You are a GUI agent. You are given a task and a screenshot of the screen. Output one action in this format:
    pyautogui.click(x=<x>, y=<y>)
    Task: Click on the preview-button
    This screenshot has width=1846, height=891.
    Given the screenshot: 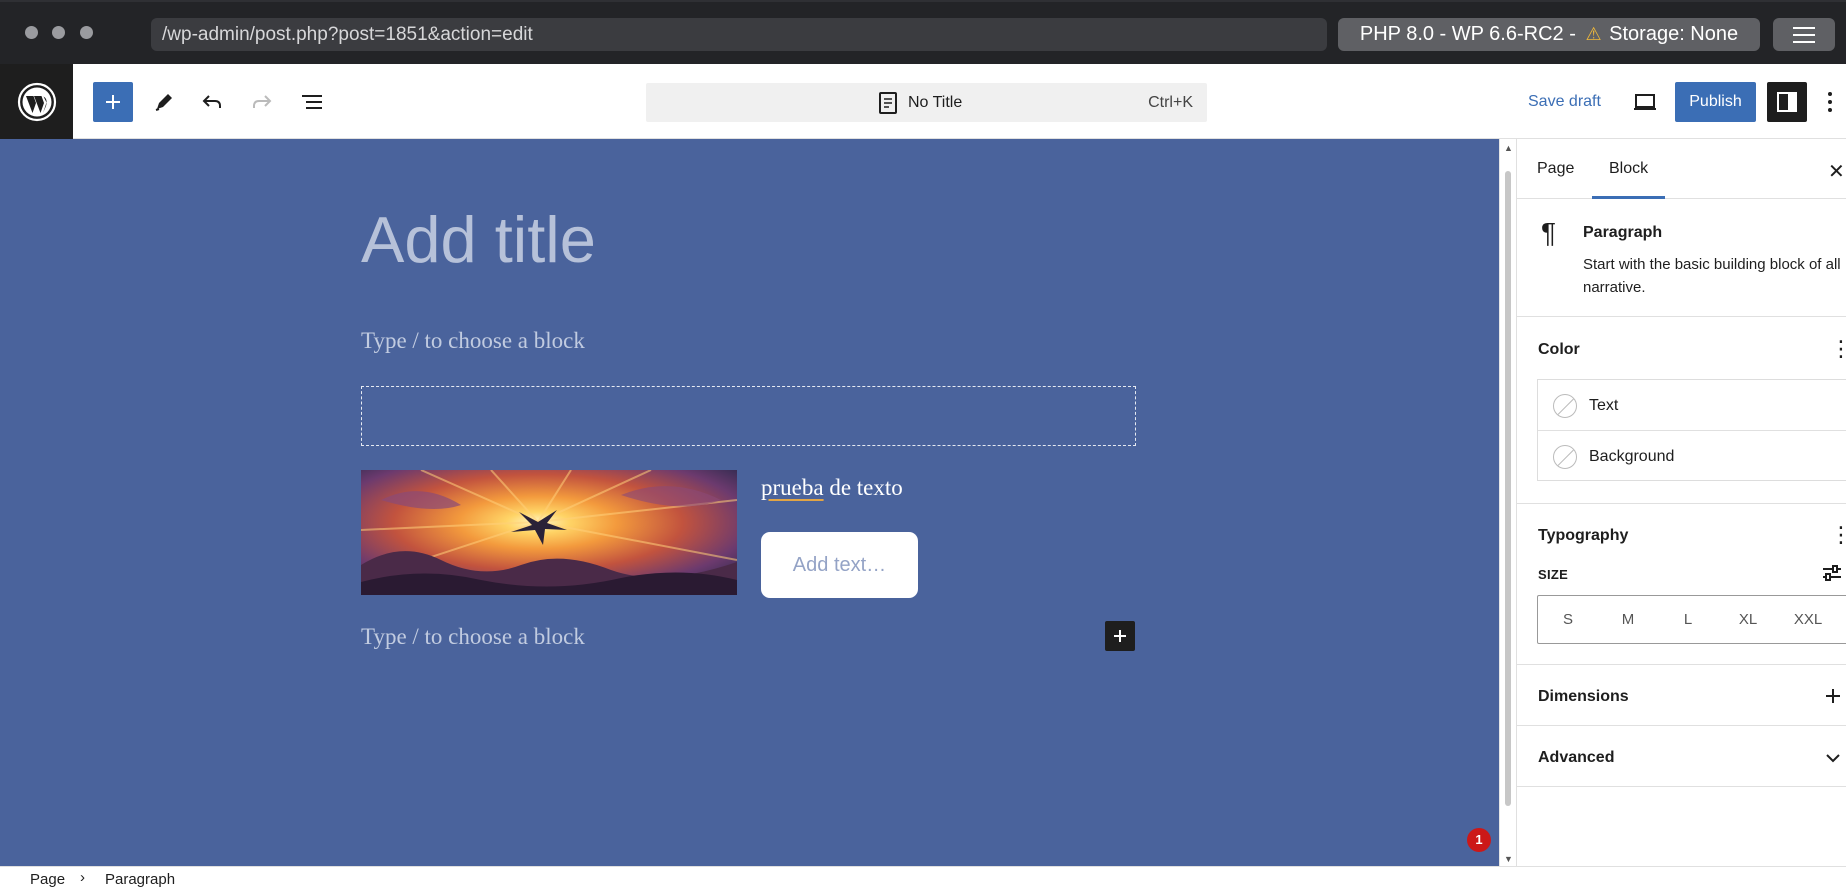 What is the action you would take?
    pyautogui.click(x=1645, y=102)
    